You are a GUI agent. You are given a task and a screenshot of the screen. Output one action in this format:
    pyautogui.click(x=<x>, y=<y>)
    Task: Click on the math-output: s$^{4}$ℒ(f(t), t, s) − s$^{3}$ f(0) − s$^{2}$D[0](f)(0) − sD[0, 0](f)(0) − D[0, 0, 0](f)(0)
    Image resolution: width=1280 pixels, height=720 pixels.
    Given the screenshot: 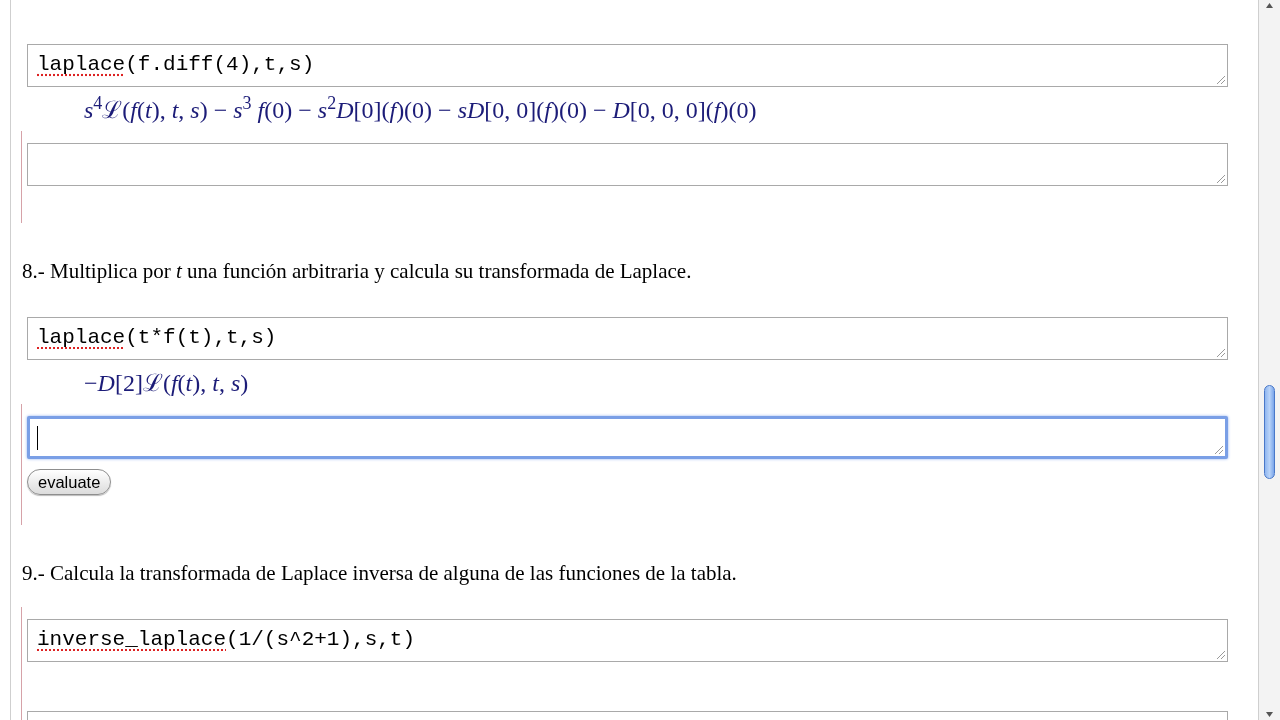 What is the action you would take?
    pyautogui.click(x=420, y=110)
    